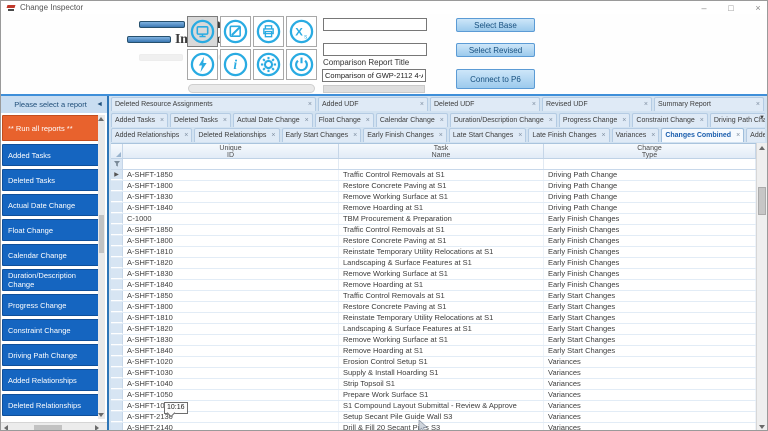 Image resolution: width=768 pixels, height=431 pixels. I want to click on tab-added-resource-assignments: Added Resource Assignments×, so click(755, 135).